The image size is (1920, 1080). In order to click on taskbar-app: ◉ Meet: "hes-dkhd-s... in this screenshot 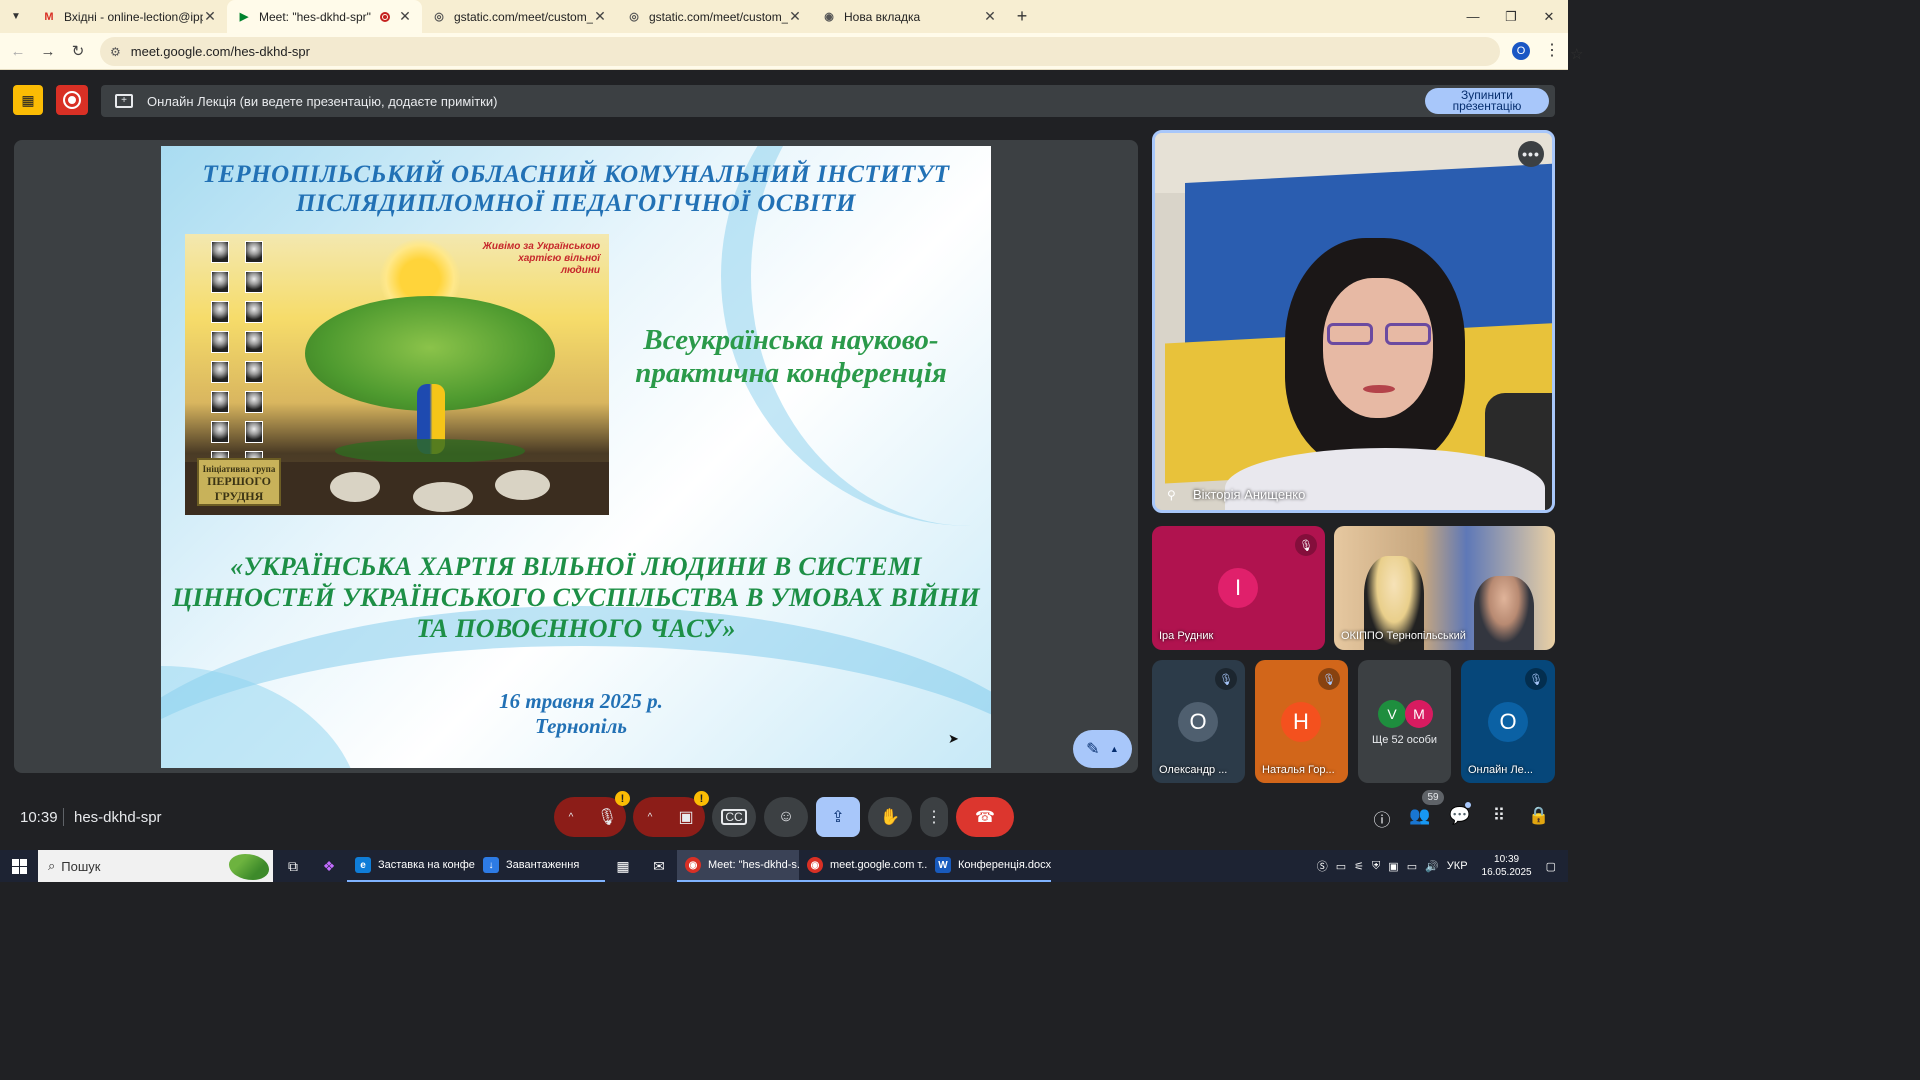, I will do `click(738, 866)`.